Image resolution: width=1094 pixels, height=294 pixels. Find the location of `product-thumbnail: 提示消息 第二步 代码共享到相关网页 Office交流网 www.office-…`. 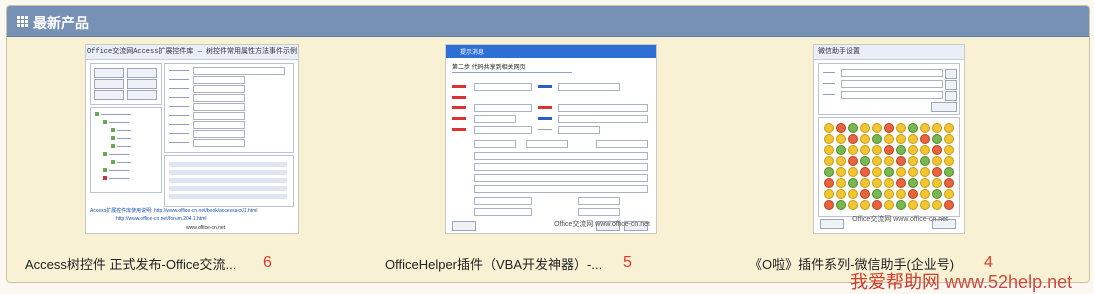

product-thumbnail: 提示消息 第二步 代码共享到相关网页 Office交流网 www.office-… is located at coordinates (551, 139).